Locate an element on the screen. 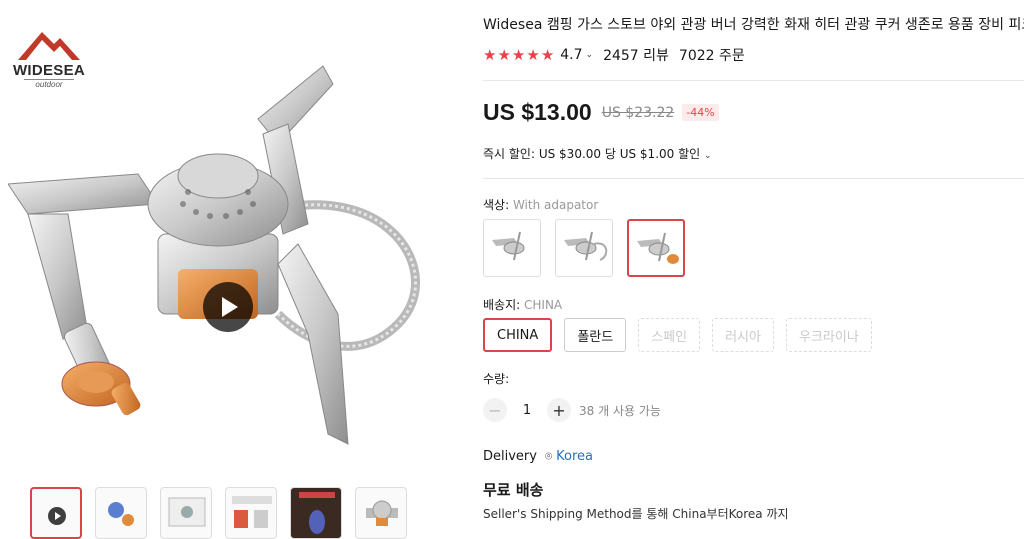  color-option-selected is located at coordinates (656, 248).